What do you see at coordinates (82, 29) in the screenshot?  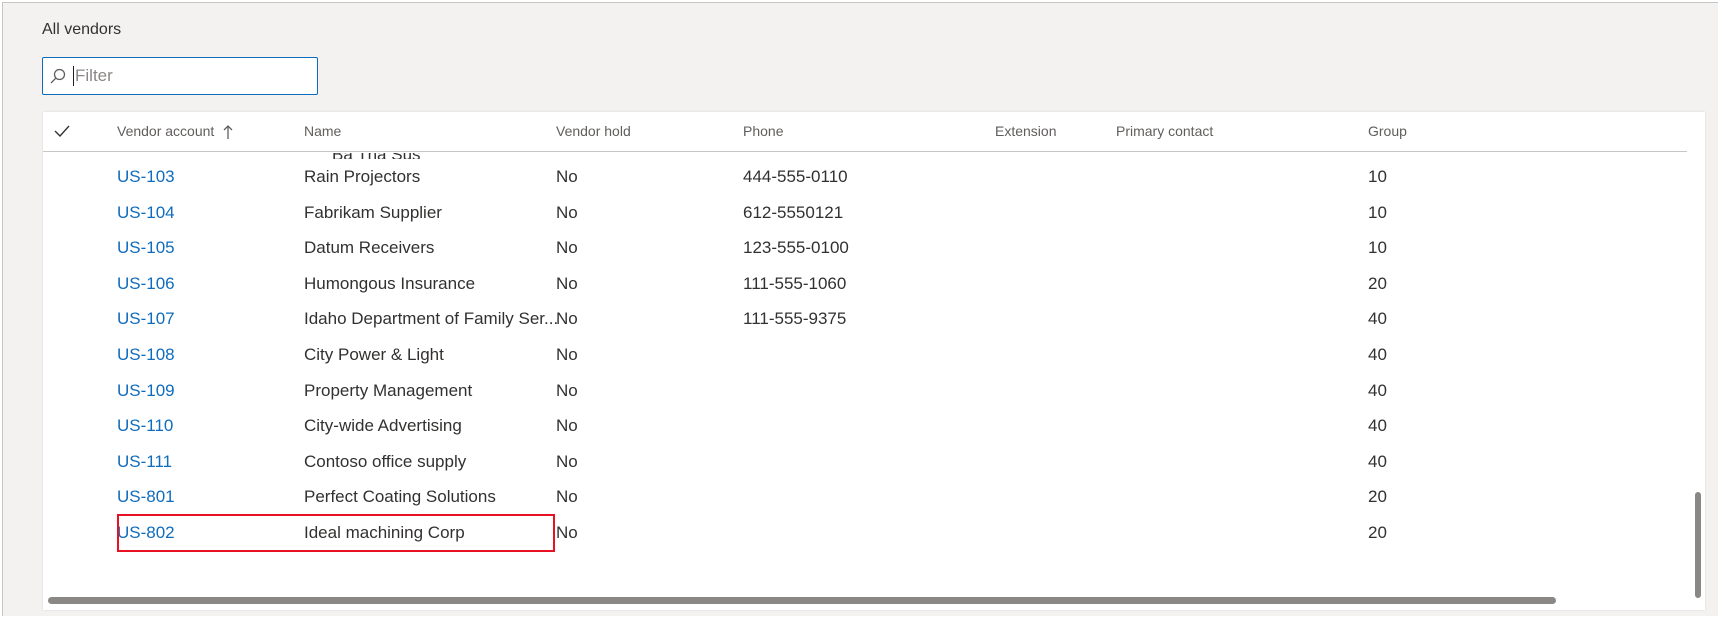 I see `page-title: All vendors` at bounding box center [82, 29].